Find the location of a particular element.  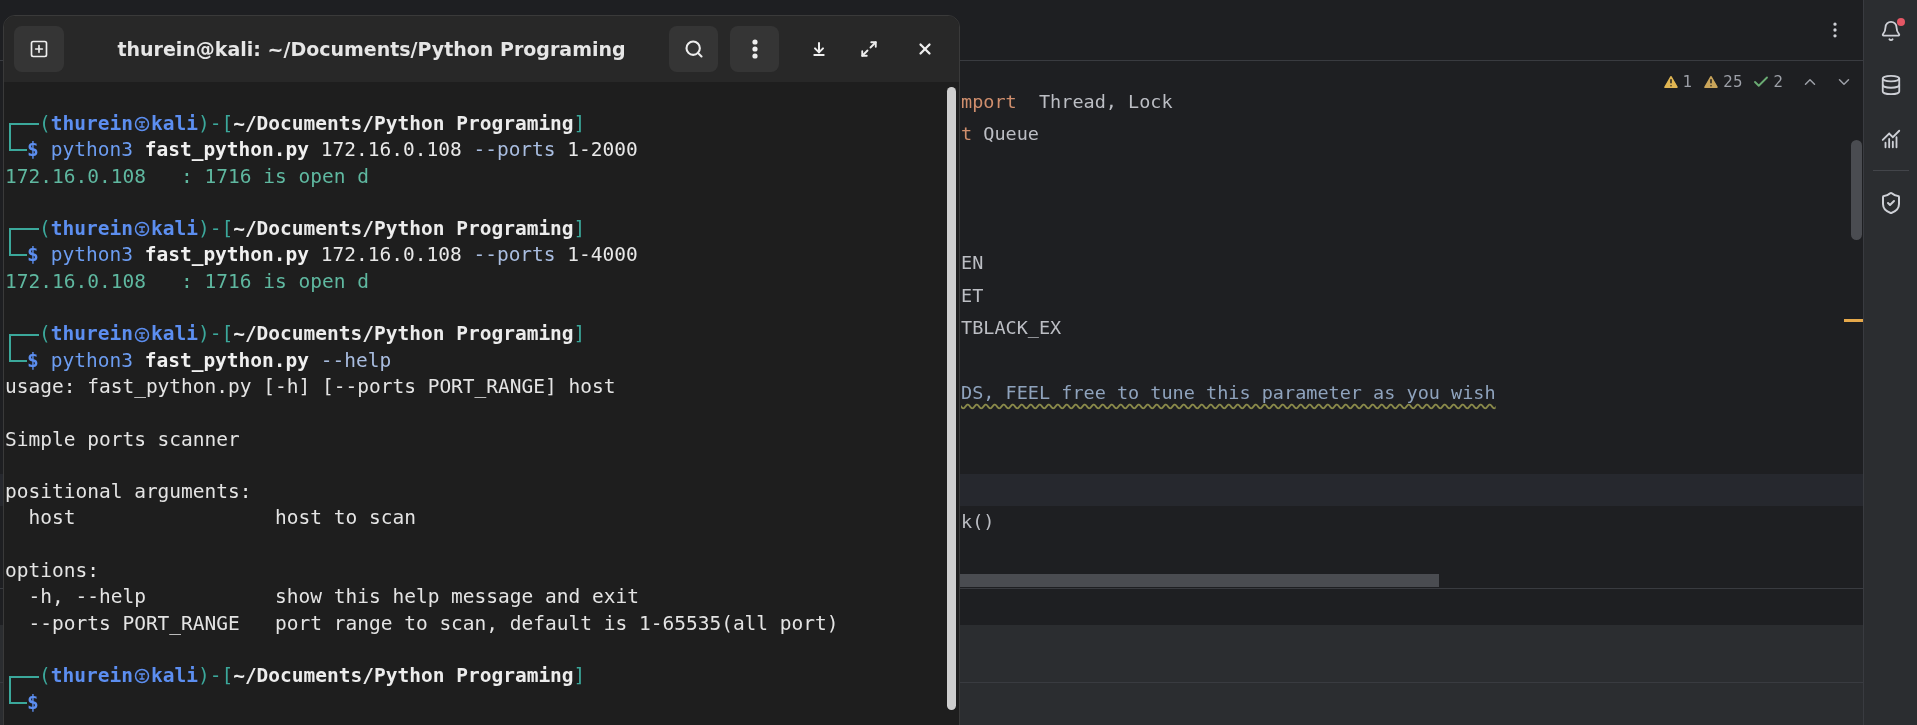

inspection-count: 1 is located at coordinates (1687, 82).